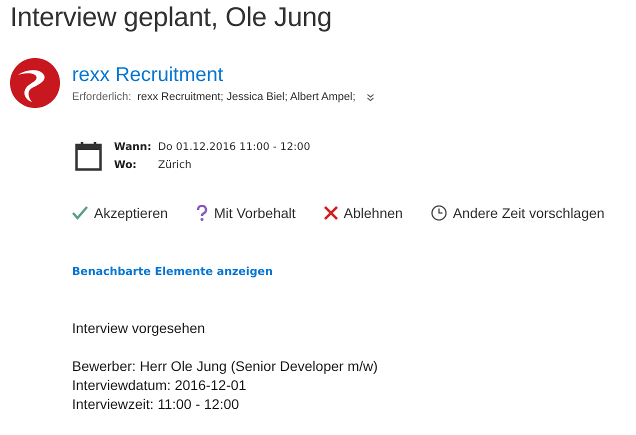  I want to click on required-label: Erforderlich:, so click(102, 97).